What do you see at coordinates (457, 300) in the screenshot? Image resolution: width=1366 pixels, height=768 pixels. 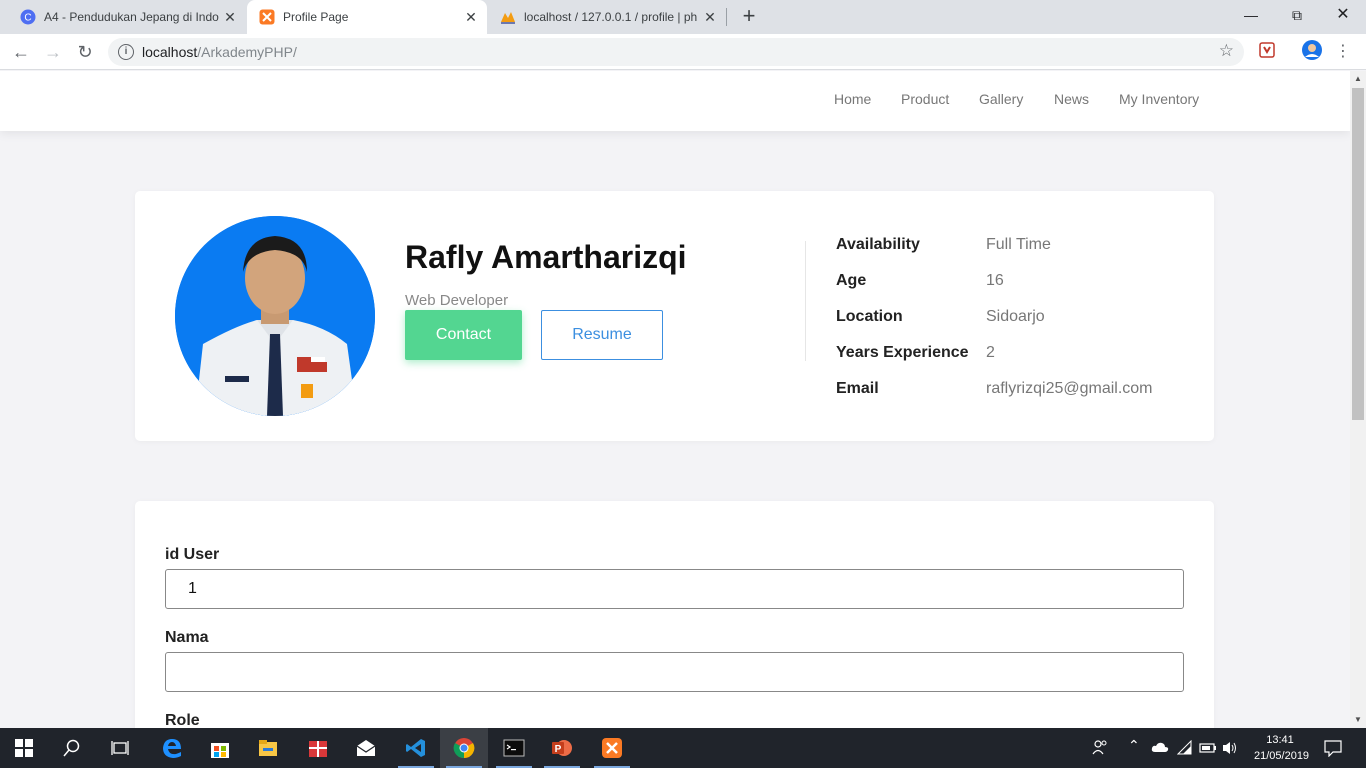 I see `profile-role: Web Developer` at bounding box center [457, 300].